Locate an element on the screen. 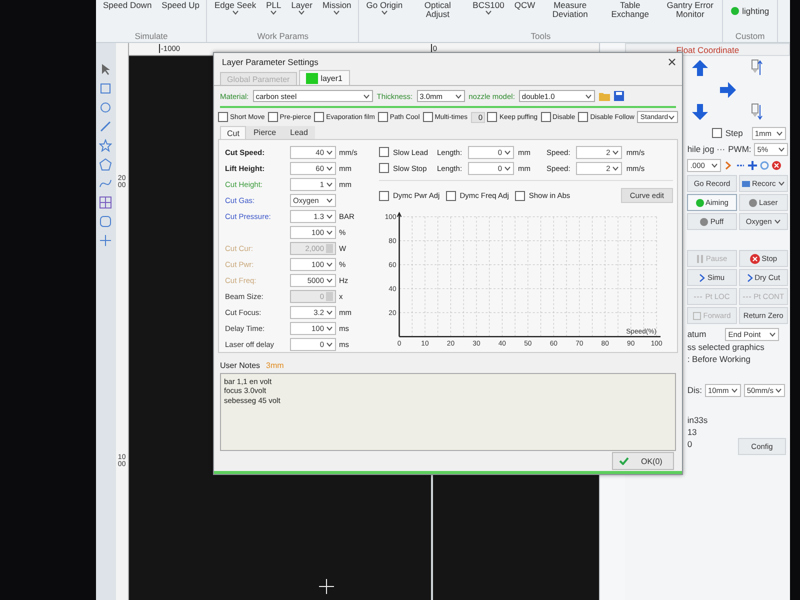  ribbon-button: Edge Seek is located at coordinates (235, 8).